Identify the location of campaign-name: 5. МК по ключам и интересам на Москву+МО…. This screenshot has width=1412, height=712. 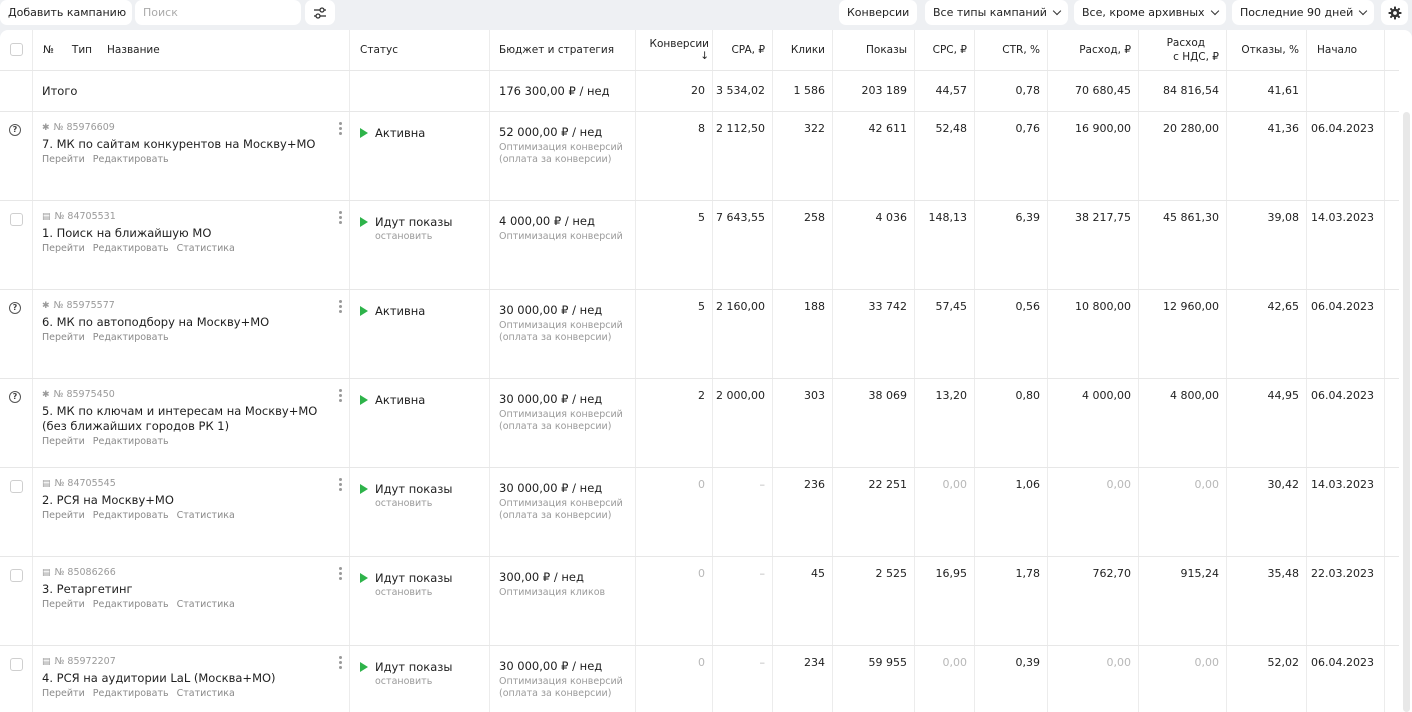
(187, 419).